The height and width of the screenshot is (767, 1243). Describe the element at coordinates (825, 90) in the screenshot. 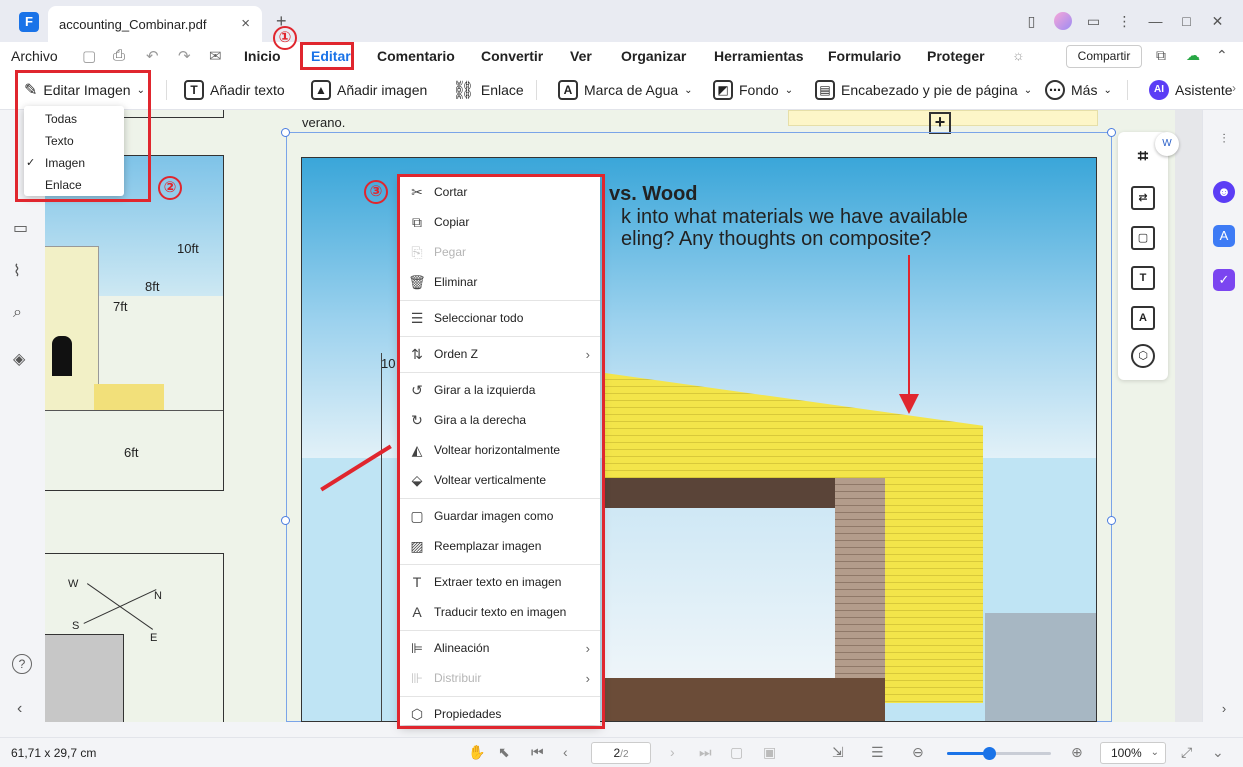

I see `header-footer-icon: ▤` at that location.